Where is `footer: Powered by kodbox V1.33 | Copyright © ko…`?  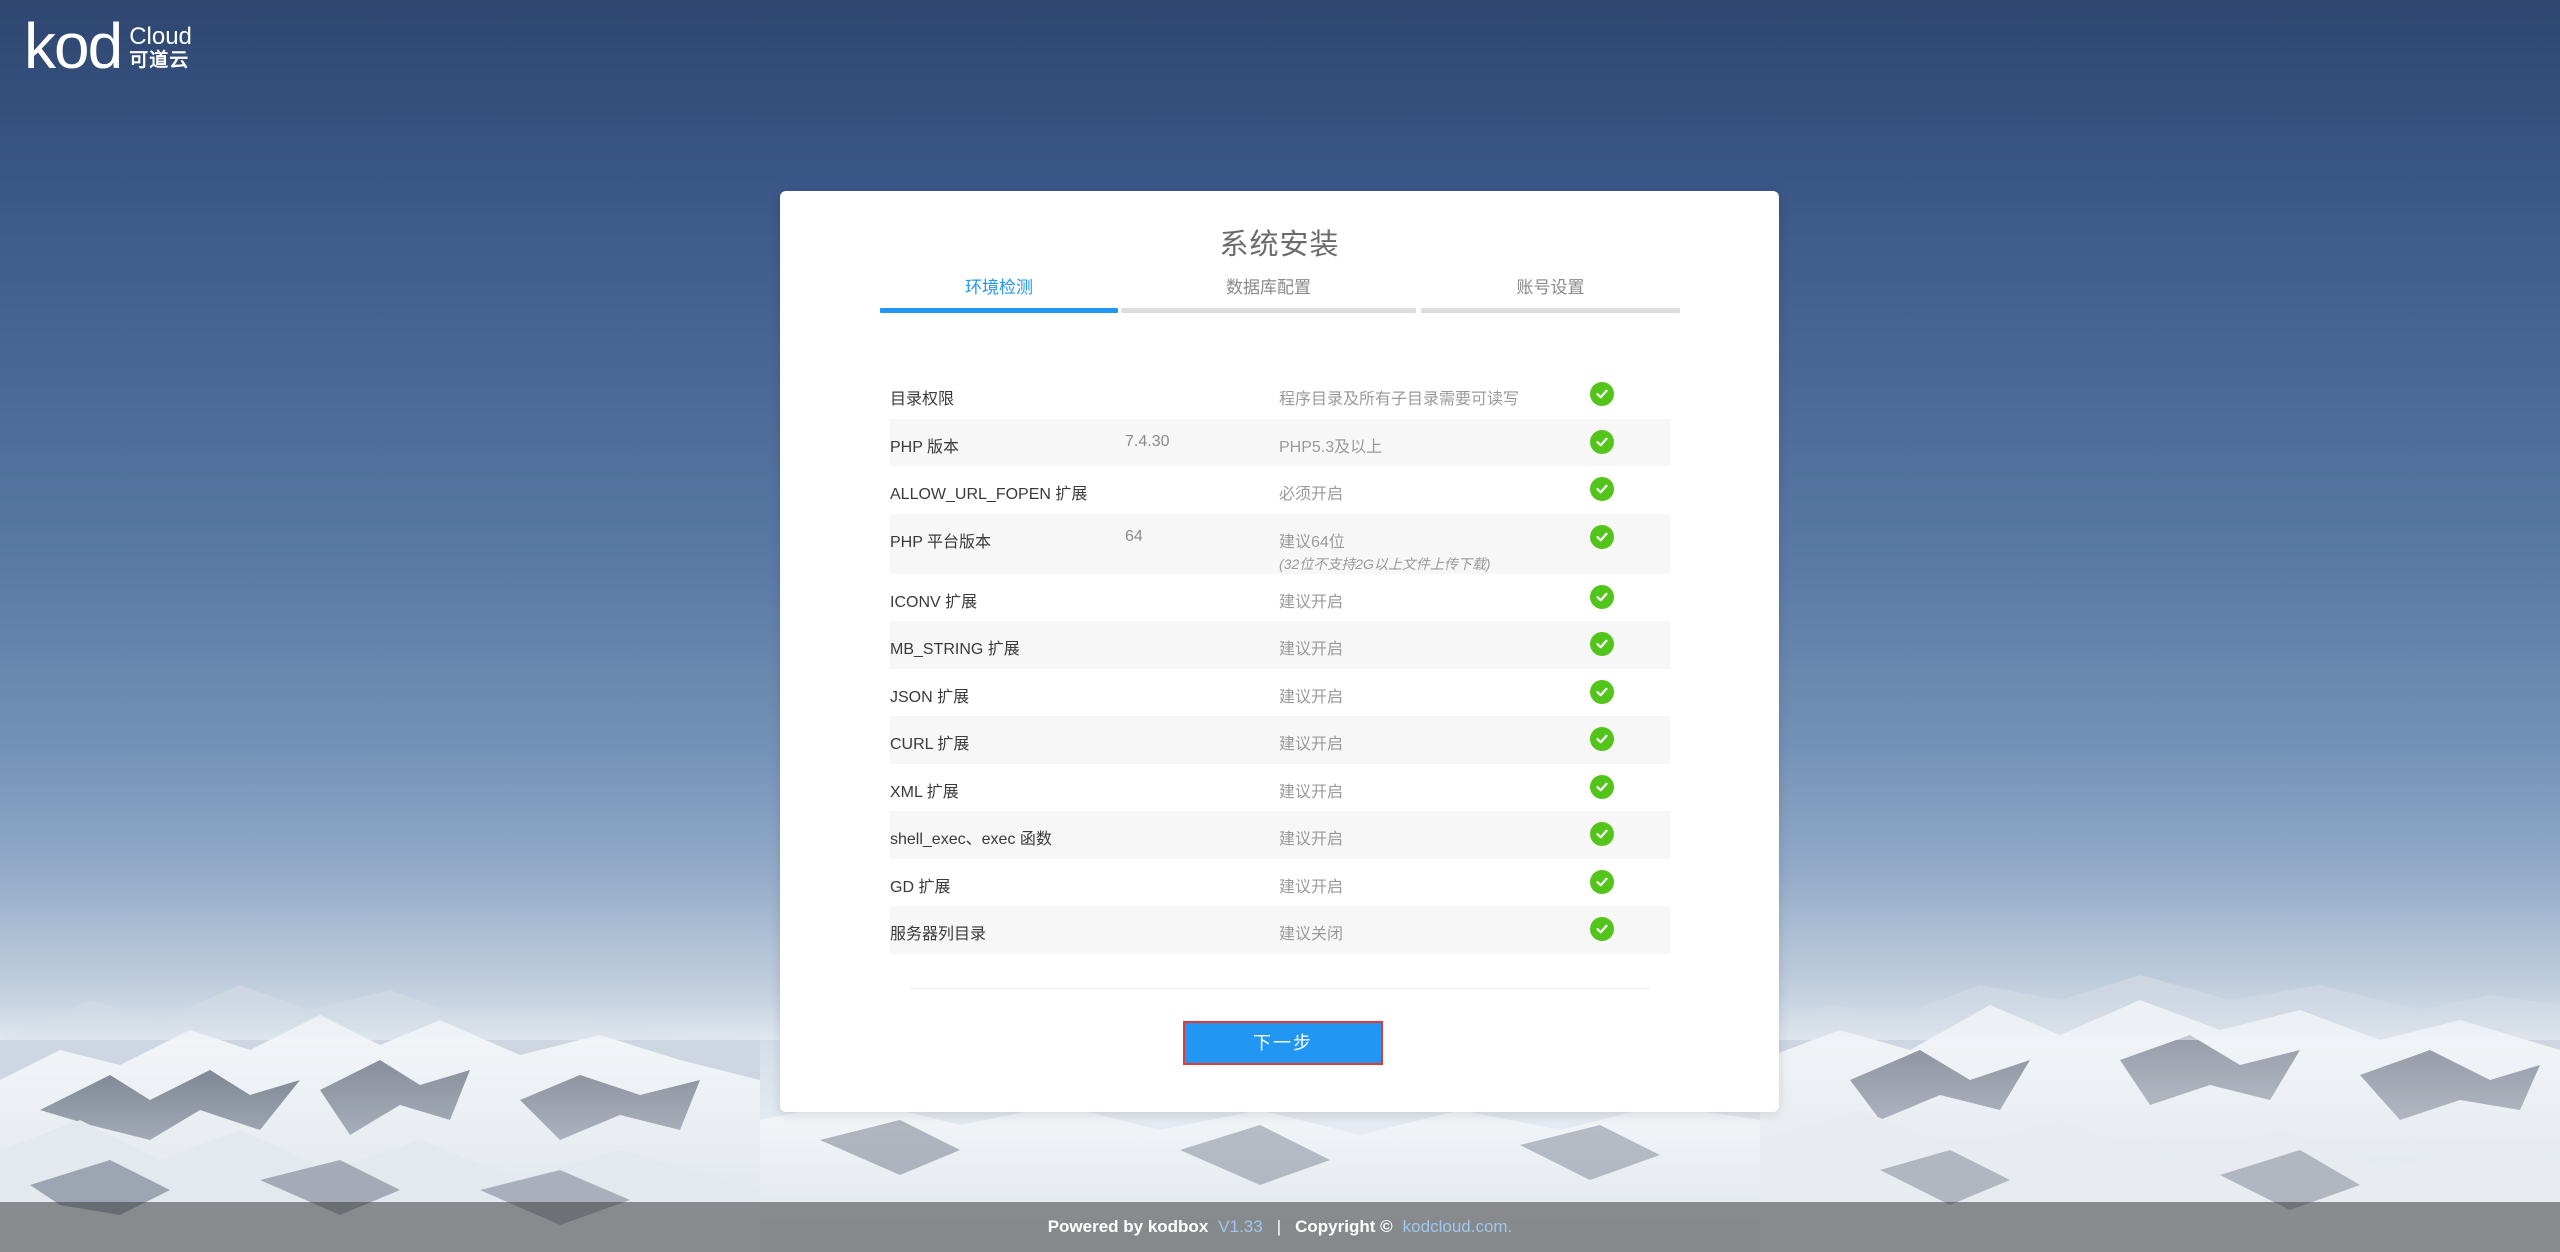 footer: Powered by kodbox V1.33 | Copyright © ko… is located at coordinates (1280, 1227).